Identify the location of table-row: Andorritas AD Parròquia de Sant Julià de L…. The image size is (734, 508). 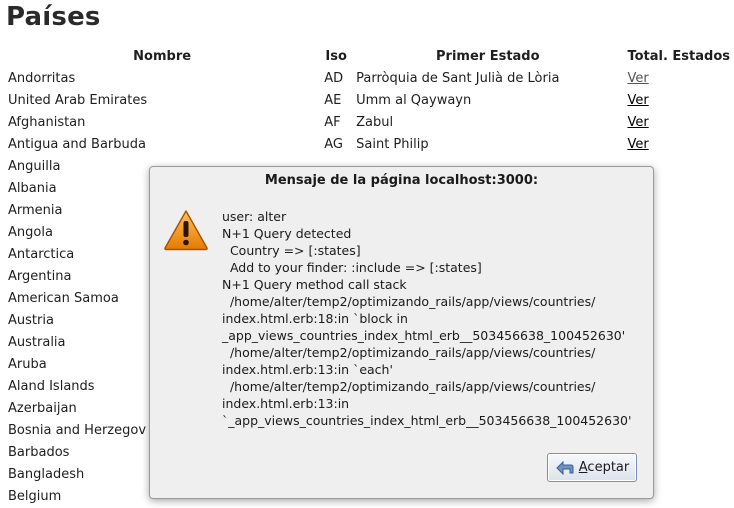
(369, 78).